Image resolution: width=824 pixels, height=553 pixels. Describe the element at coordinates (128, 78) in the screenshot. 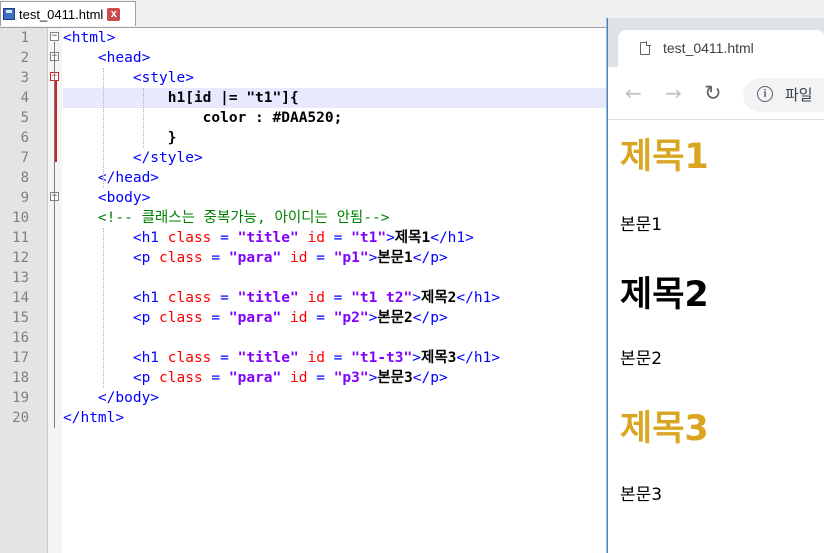

I see `code-token: <style>` at that location.